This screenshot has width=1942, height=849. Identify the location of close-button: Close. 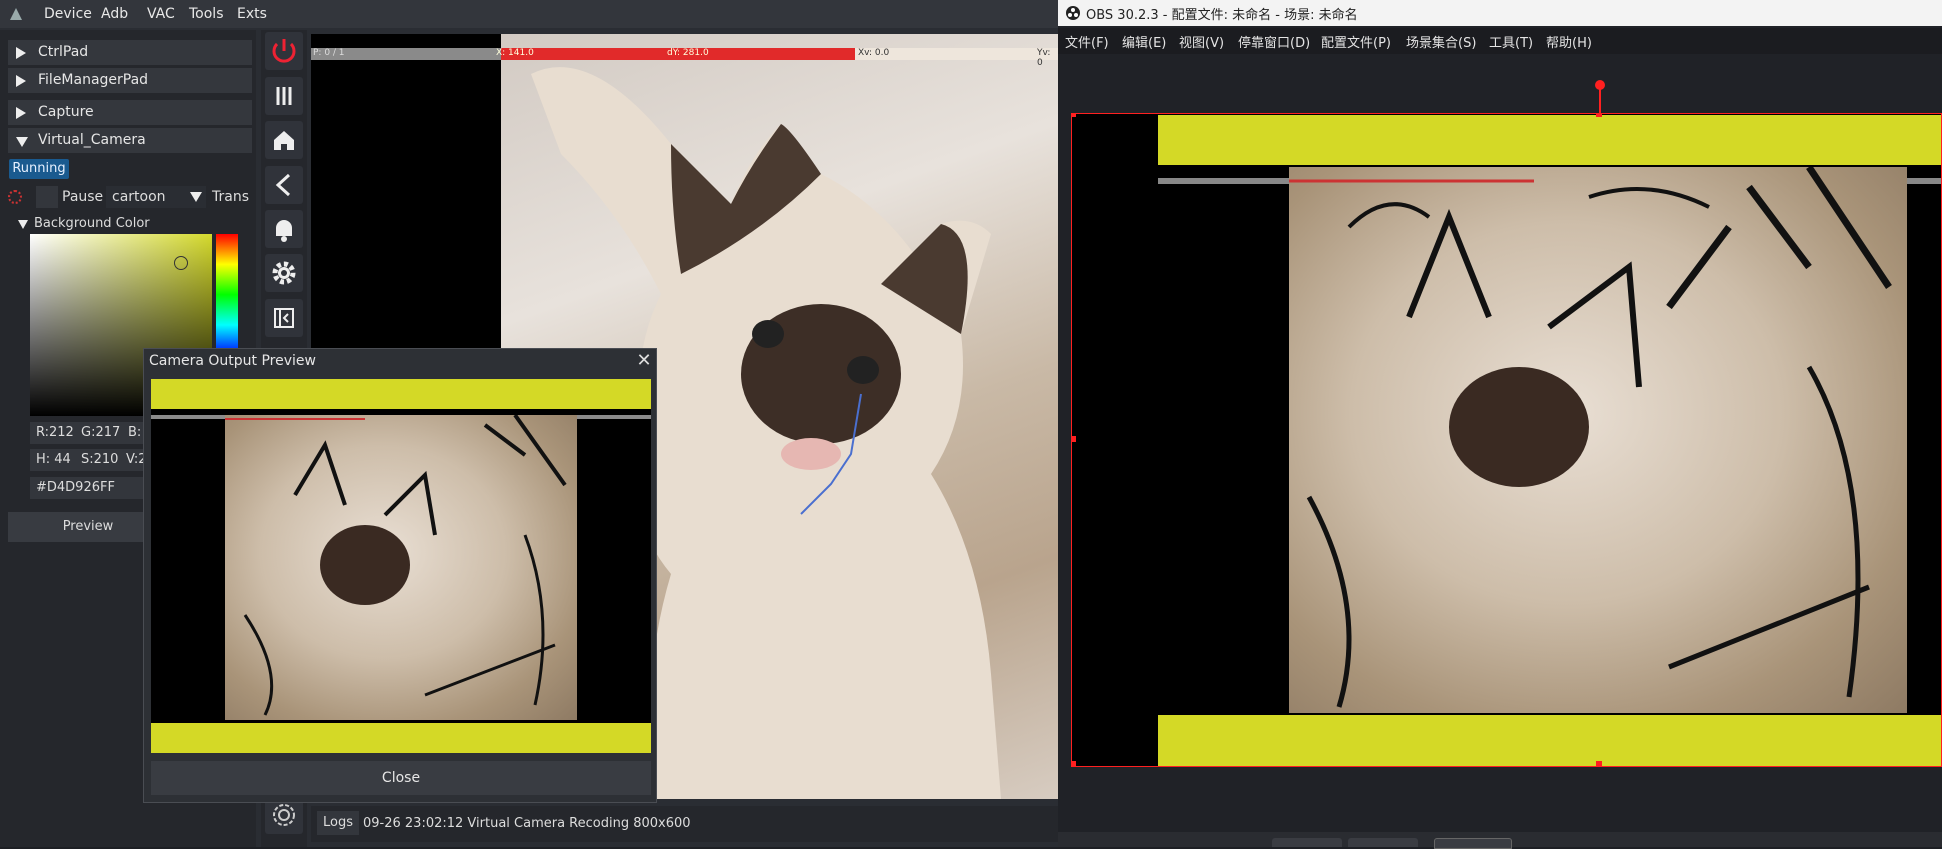
(401, 778).